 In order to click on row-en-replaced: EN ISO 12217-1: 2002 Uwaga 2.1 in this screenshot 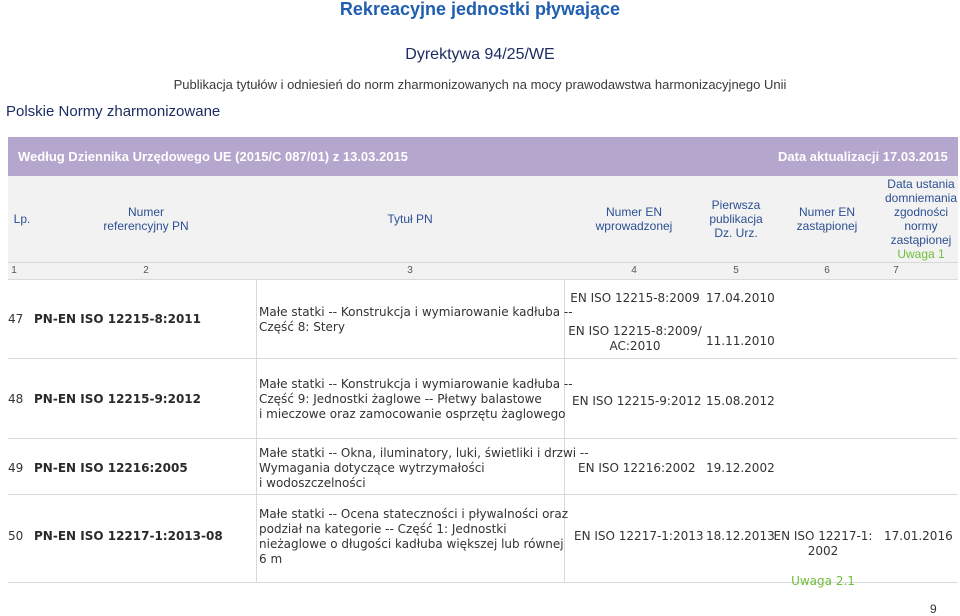, I will do `click(823, 551)`.